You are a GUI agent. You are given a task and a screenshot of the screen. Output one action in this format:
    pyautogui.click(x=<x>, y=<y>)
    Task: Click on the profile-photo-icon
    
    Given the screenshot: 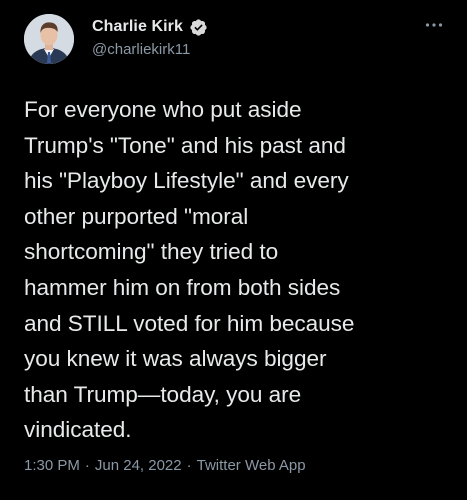 What is the action you would take?
    pyautogui.click(x=49, y=39)
    